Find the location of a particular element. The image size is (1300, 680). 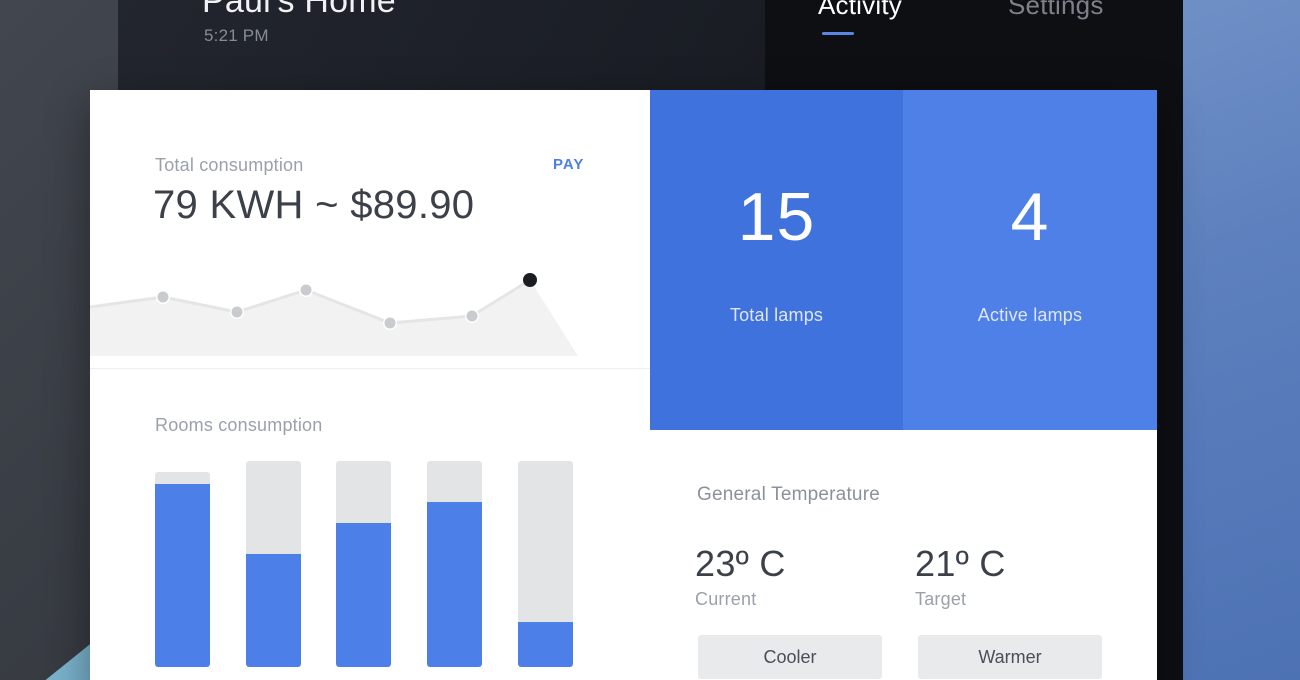

consumption-line-chart is located at coordinates (370, 314).